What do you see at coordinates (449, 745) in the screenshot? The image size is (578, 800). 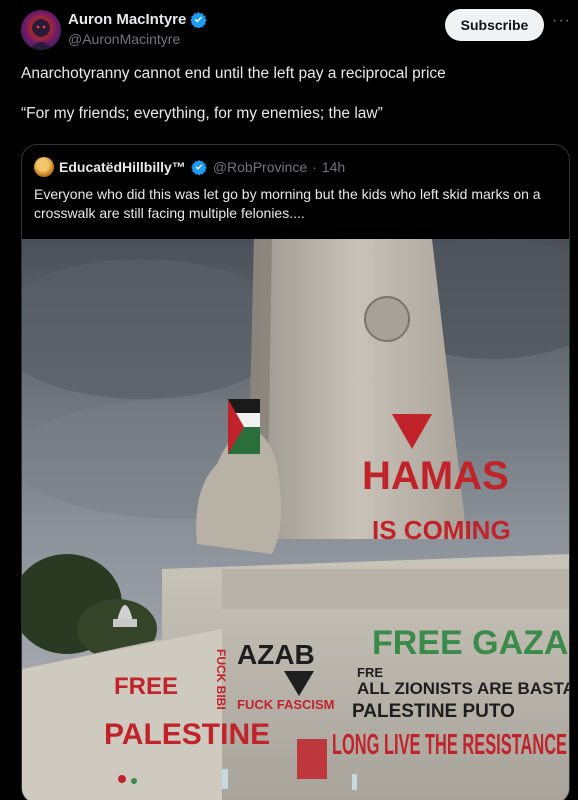 I see `graffiti-long-live: LONG LIVE THE RESISTANCE` at bounding box center [449, 745].